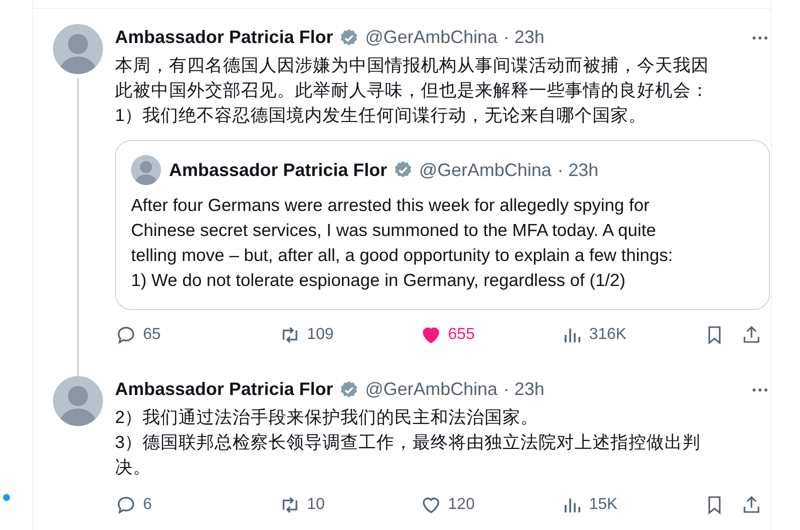 The width and height of the screenshot is (800, 530). What do you see at coordinates (197, 335) in the screenshot?
I see `reply-button: 65` at bounding box center [197, 335].